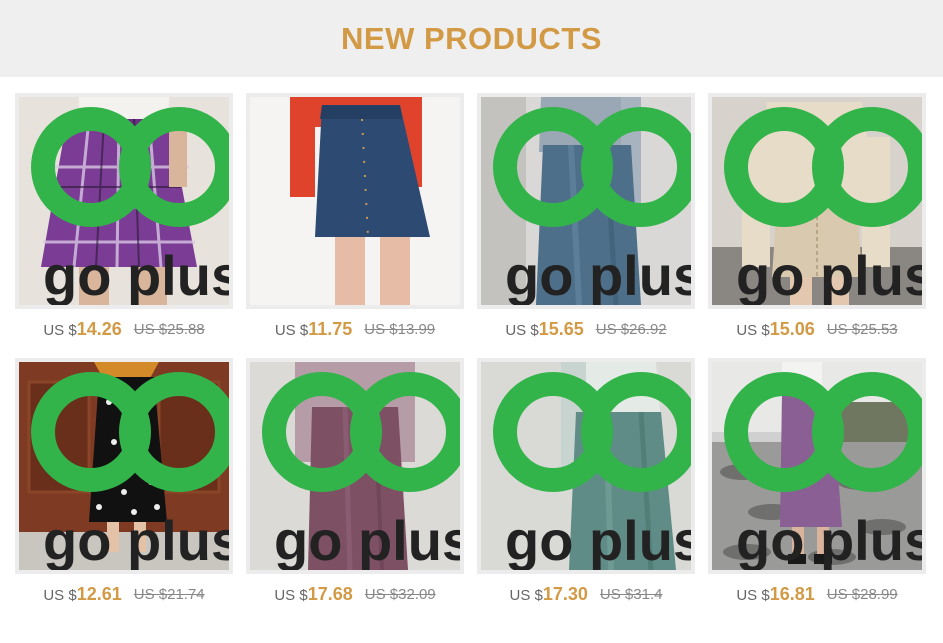  I want to click on price-row: US $15.65 US $26.92, so click(586, 329).